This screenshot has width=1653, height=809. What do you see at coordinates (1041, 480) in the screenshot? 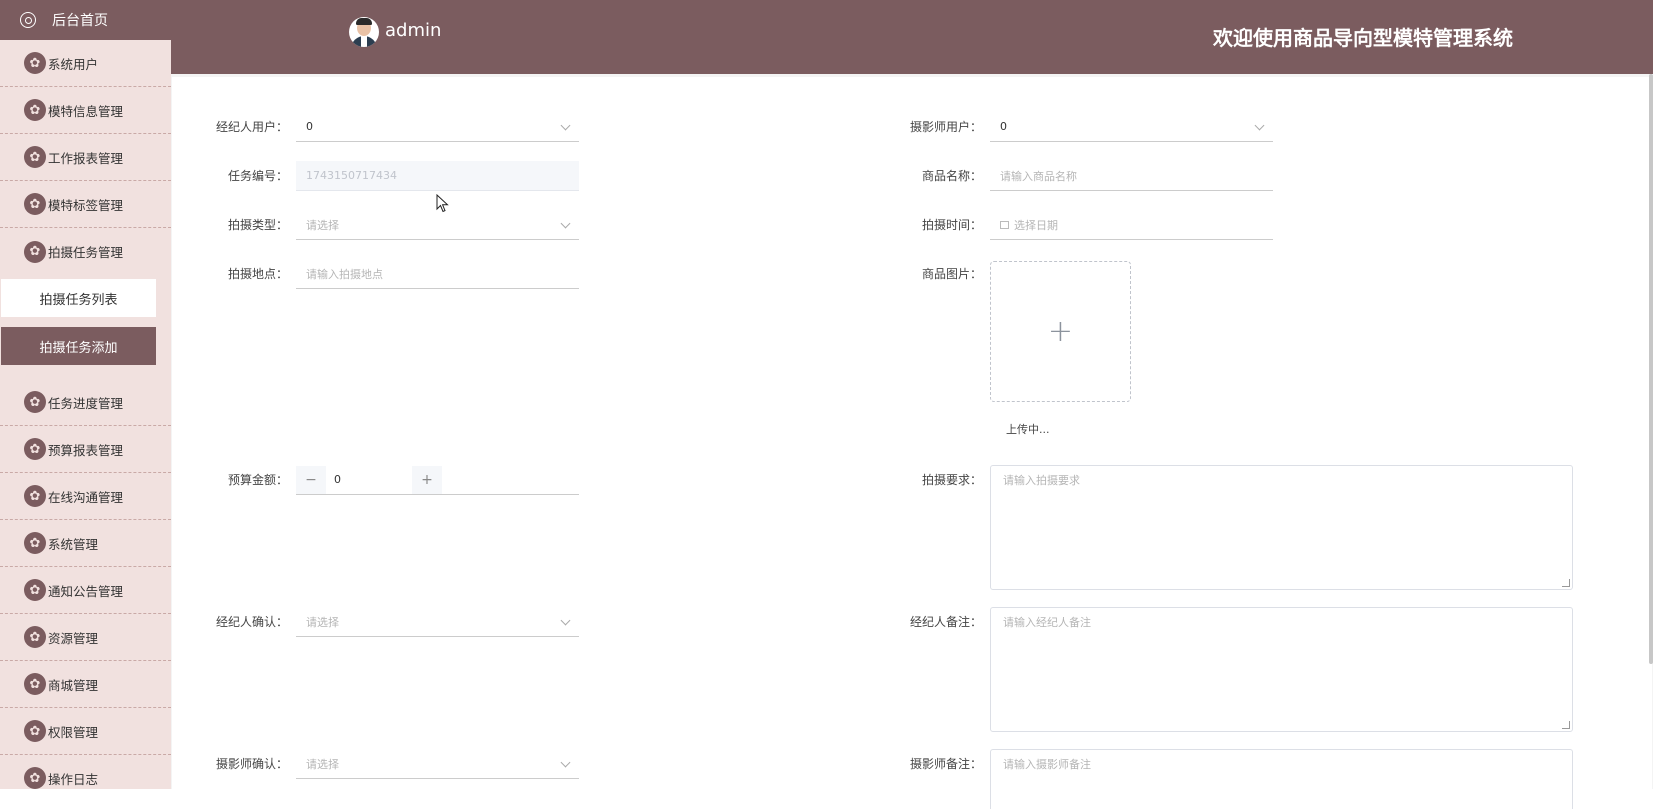
I see `shoot-requirement-placeholder: 请输入拍摄要求` at bounding box center [1041, 480].